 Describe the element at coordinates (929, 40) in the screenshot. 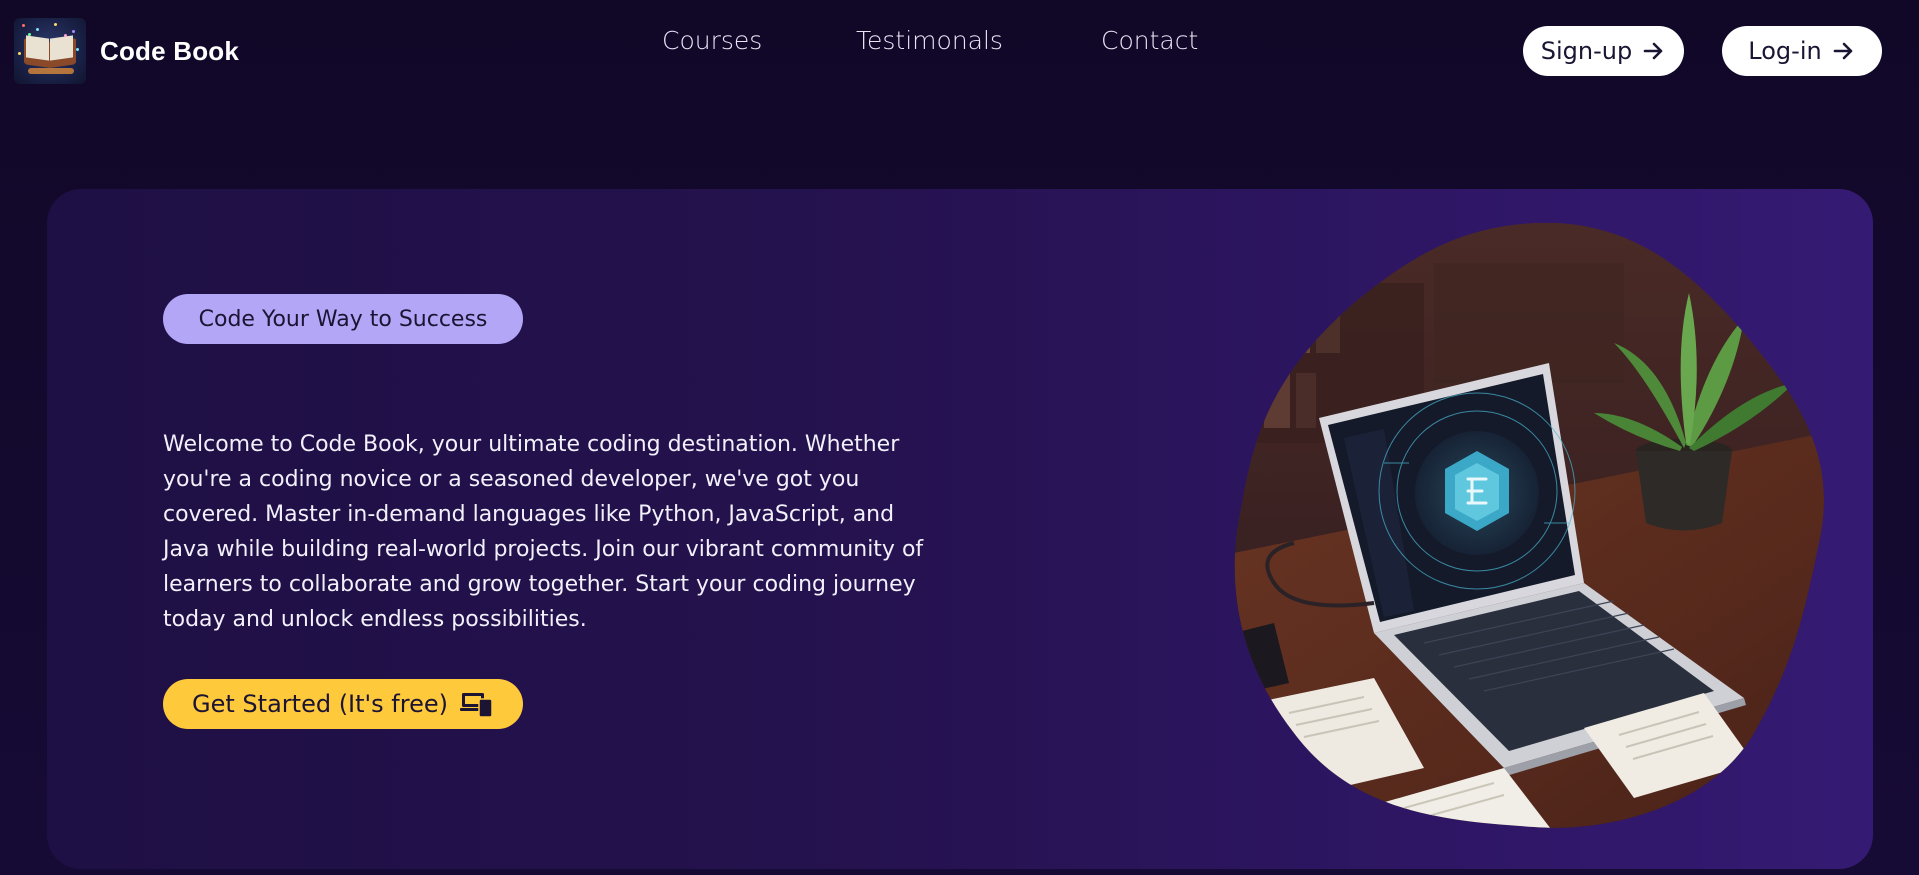

I see `nav-item-testimonials: Testimonals` at that location.